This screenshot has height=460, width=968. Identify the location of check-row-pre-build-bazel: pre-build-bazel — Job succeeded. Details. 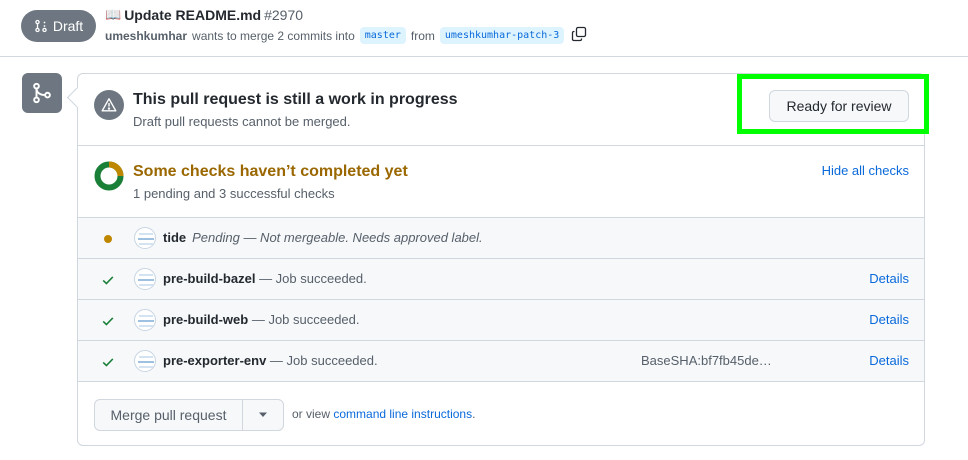
(501, 279).